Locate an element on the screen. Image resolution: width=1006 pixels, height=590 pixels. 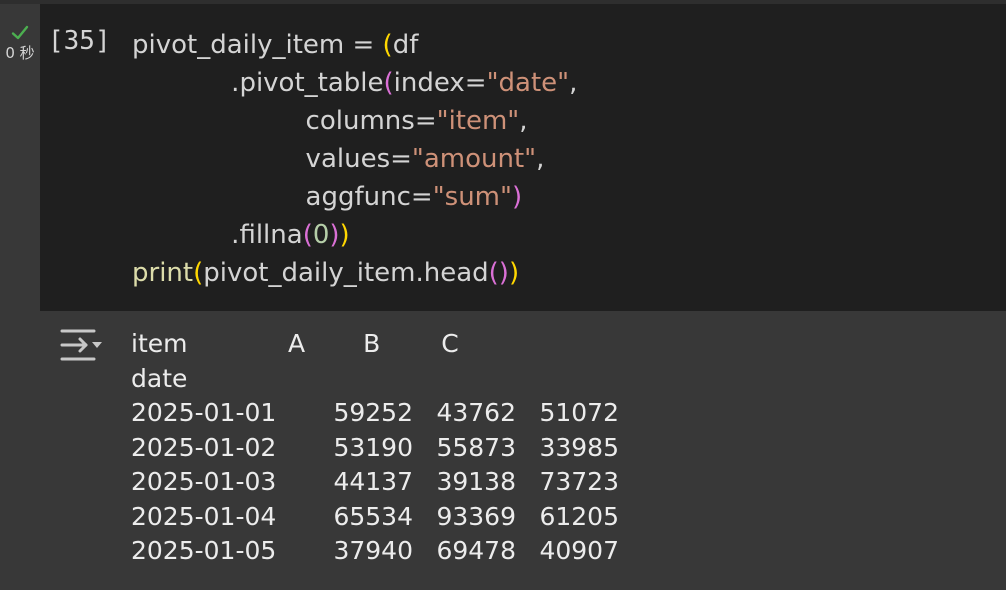
index-name: date is located at coordinates (159, 378).